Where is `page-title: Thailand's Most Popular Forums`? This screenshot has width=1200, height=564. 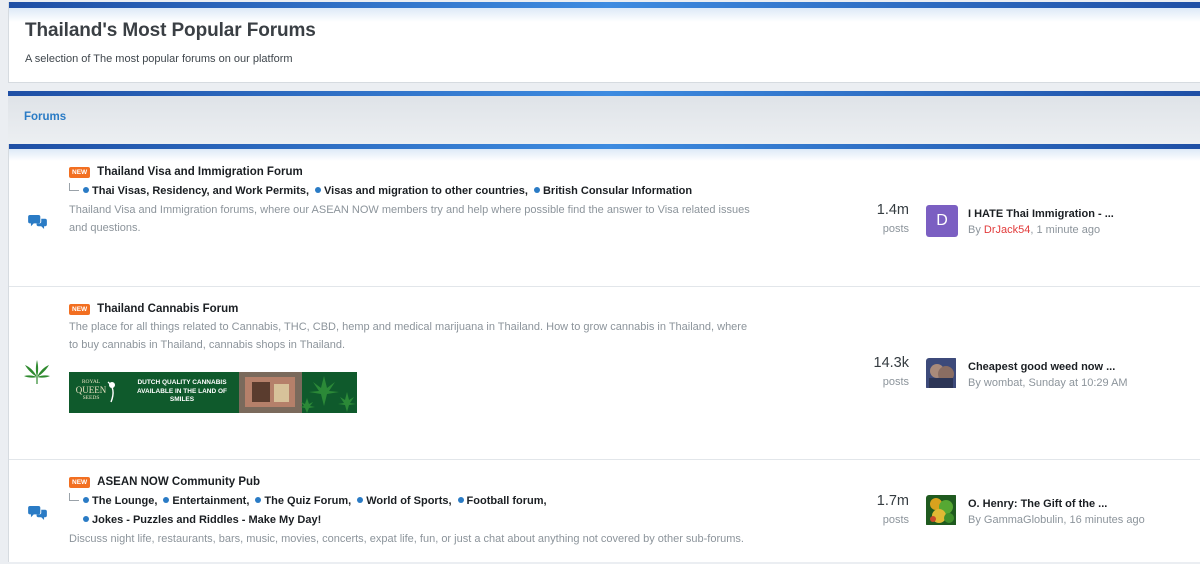
page-title: Thailand's Most Popular Forums is located at coordinates (170, 30).